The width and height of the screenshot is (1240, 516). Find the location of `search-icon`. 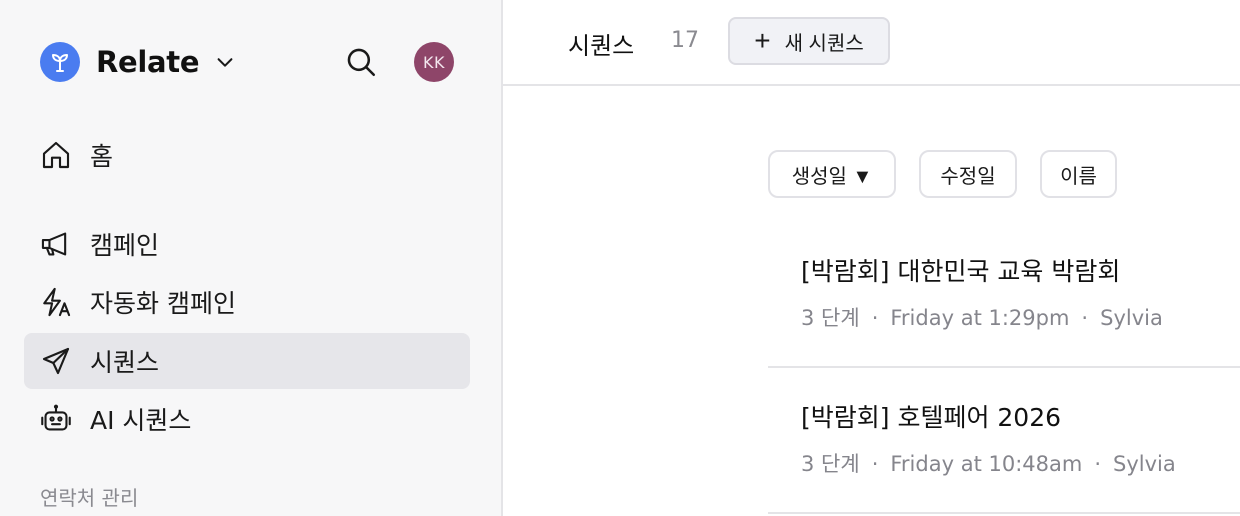

search-icon is located at coordinates (361, 62).